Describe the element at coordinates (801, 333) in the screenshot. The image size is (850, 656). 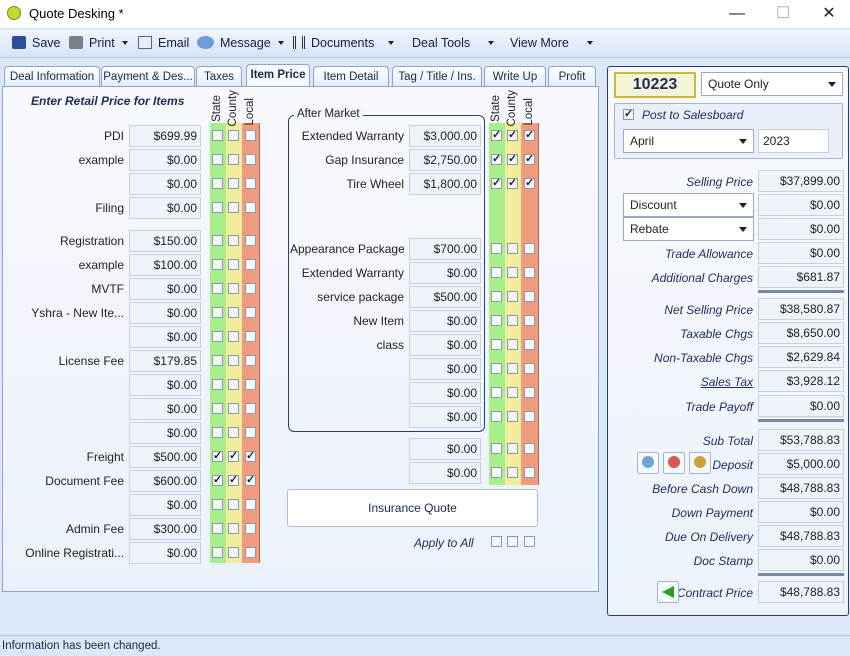
I see `taxable-chgs-field: $8,650.00` at that location.